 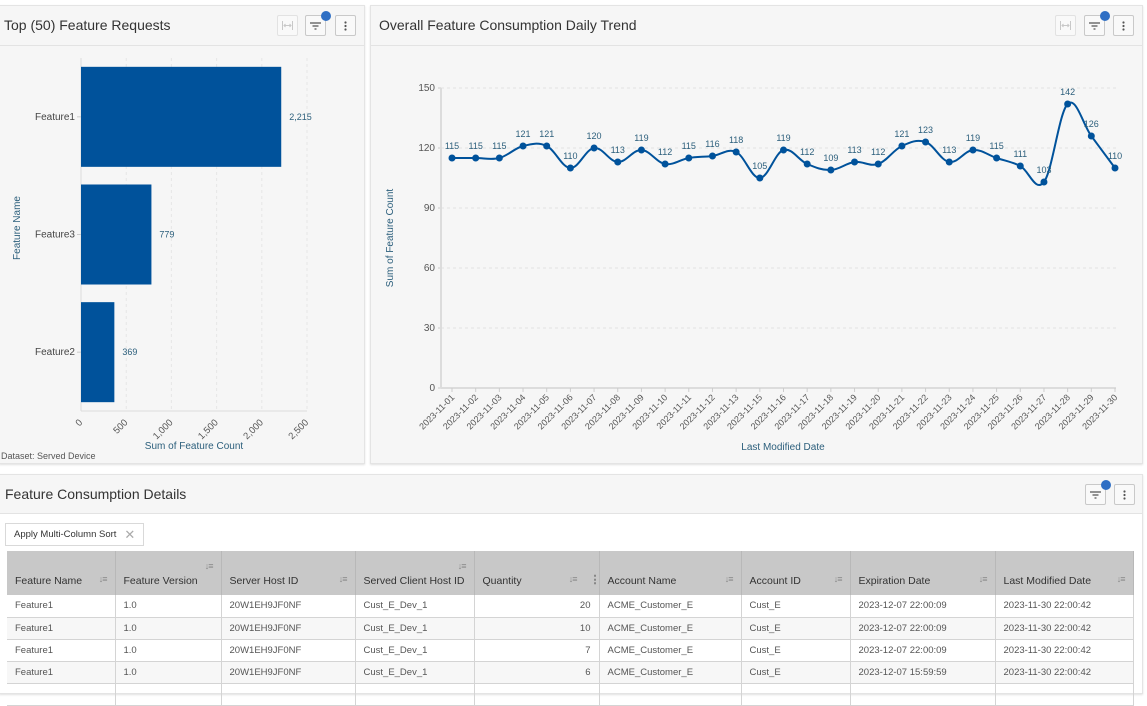 I want to click on column-header-server-host-id: Server Host ID ↓≡, so click(x=288, y=573).